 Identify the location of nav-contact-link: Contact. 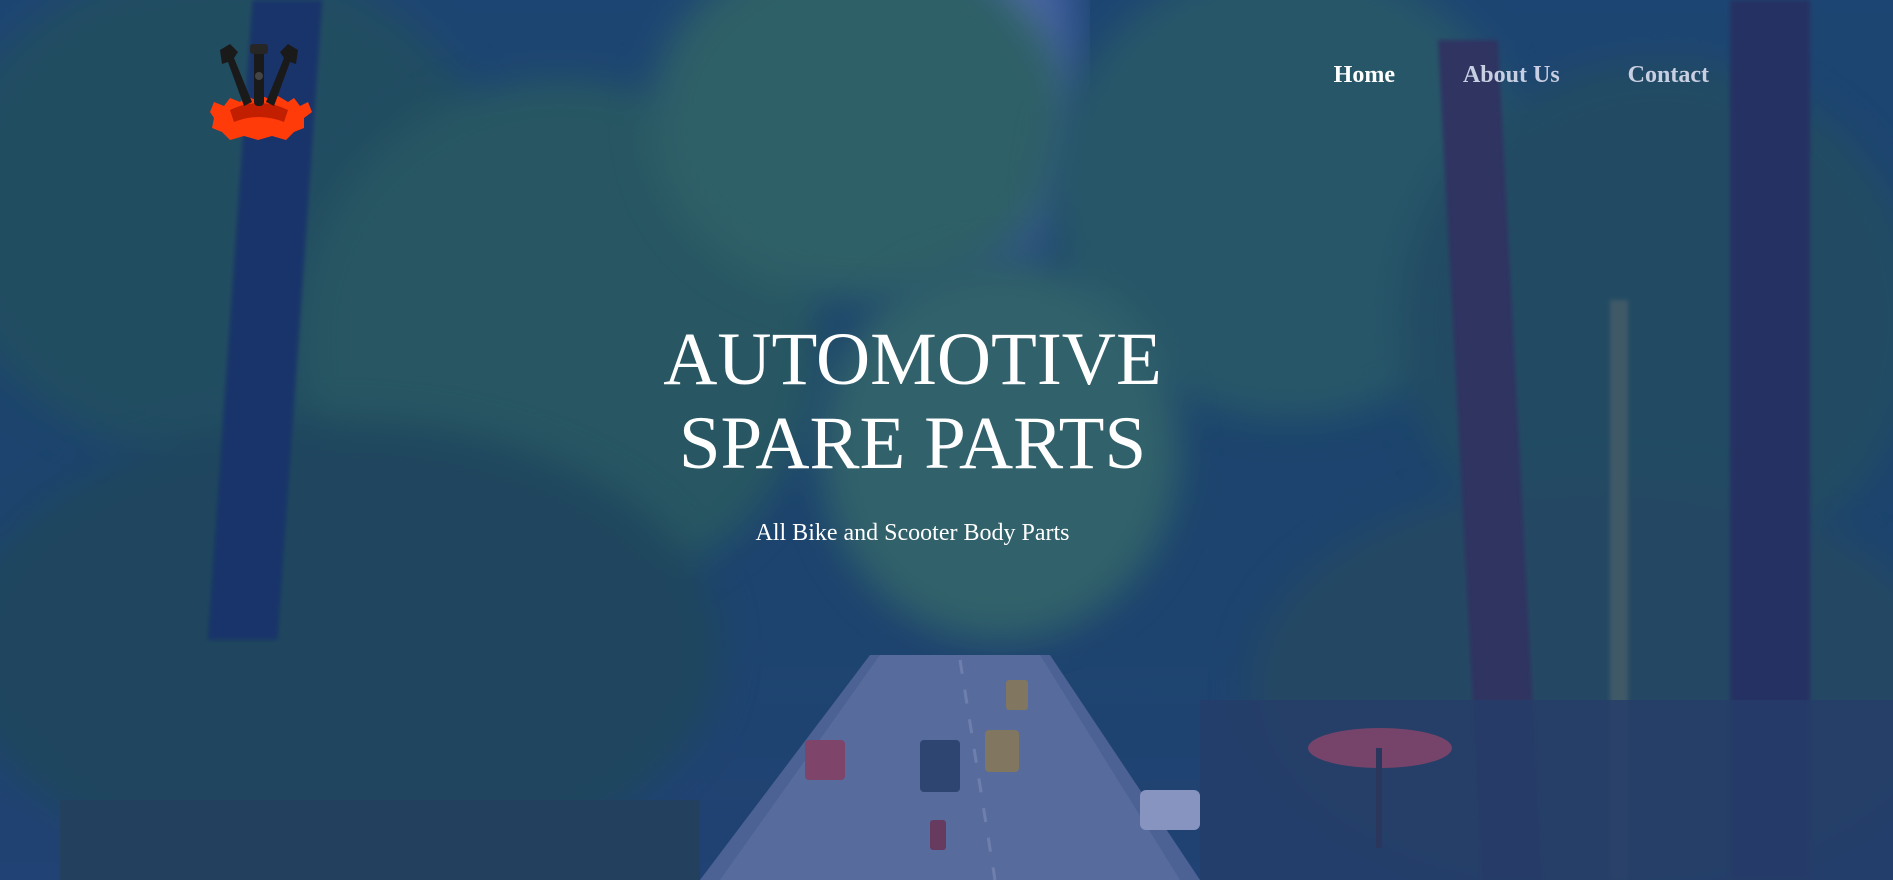
(1668, 75).